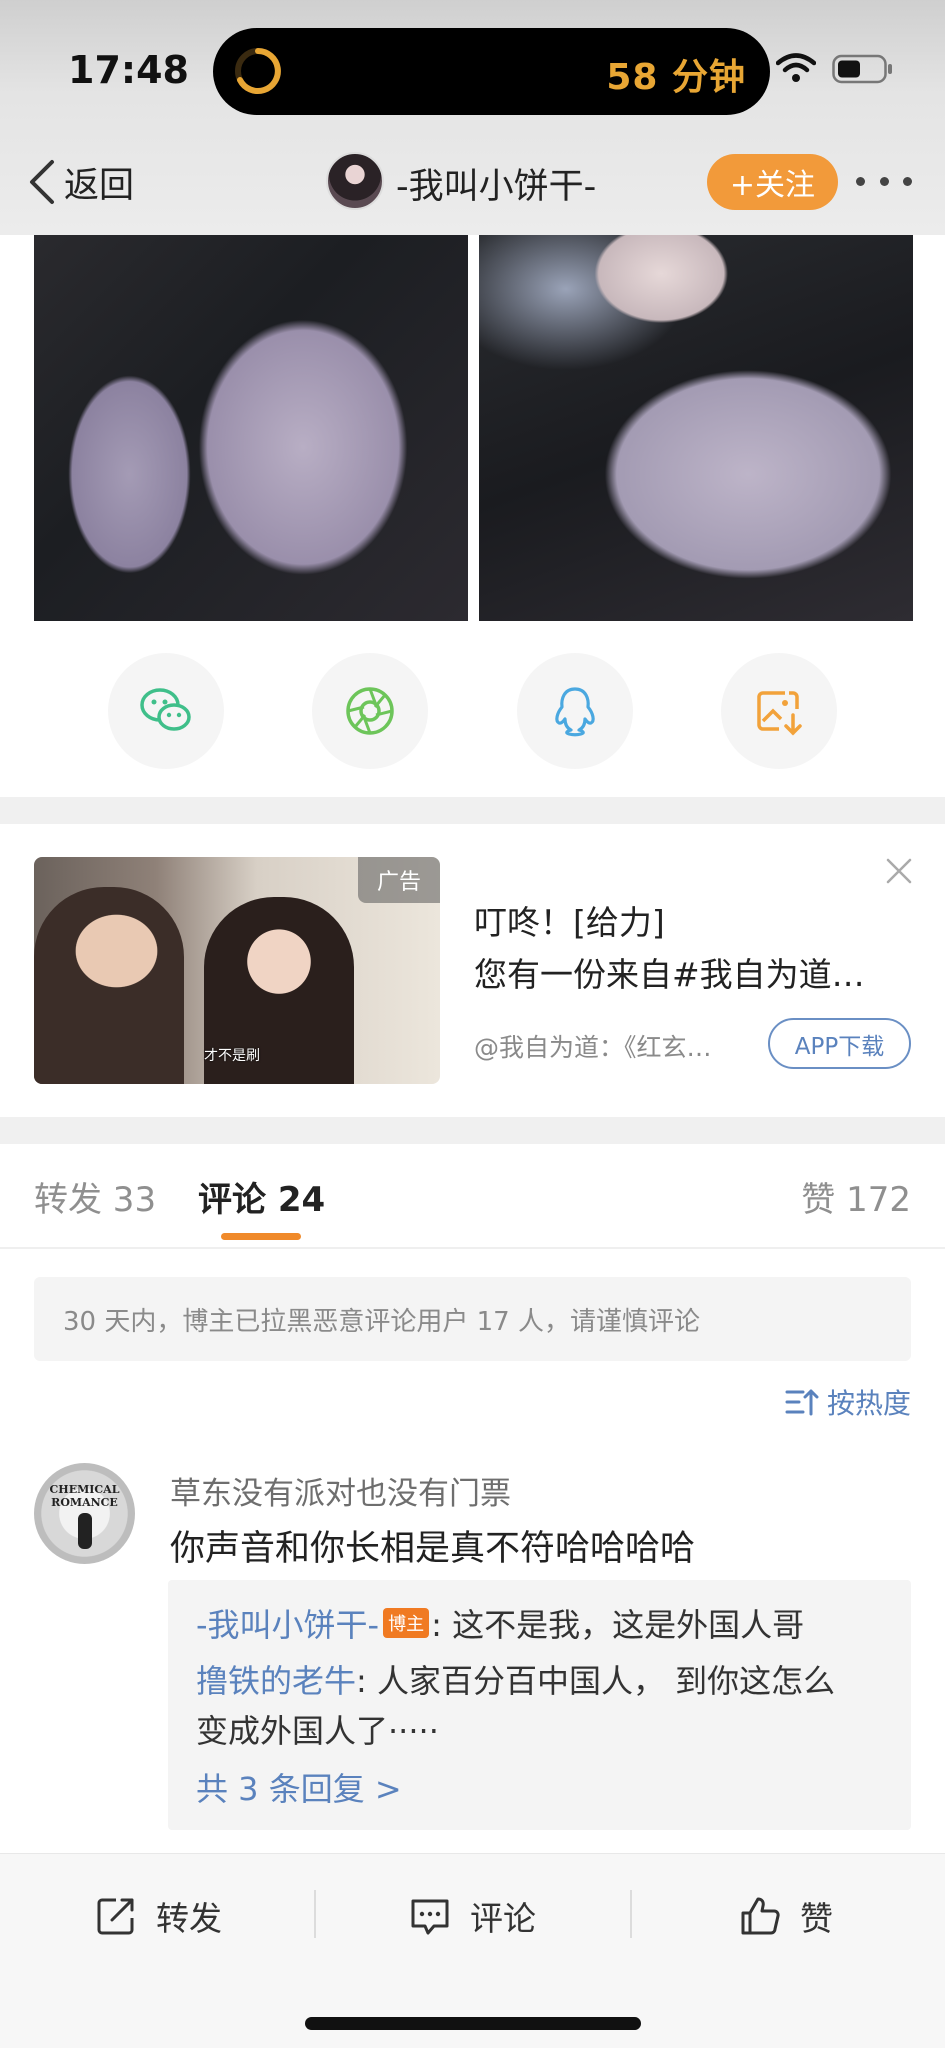 The image size is (945, 2048). Describe the element at coordinates (868, 1403) in the screenshot. I see `sort-label: 按热度` at that location.